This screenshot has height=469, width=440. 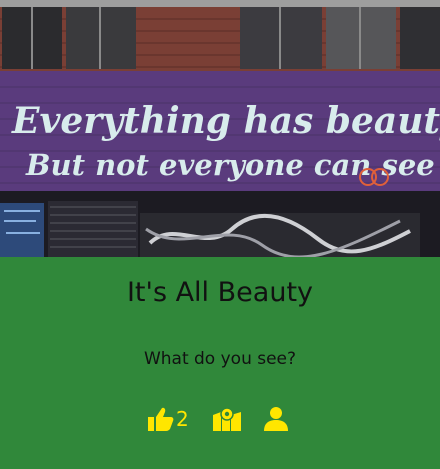 What do you see at coordinates (161, 419) in the screenshot?
I see `thumbs-up-icon` at bounding box center [161, 419].